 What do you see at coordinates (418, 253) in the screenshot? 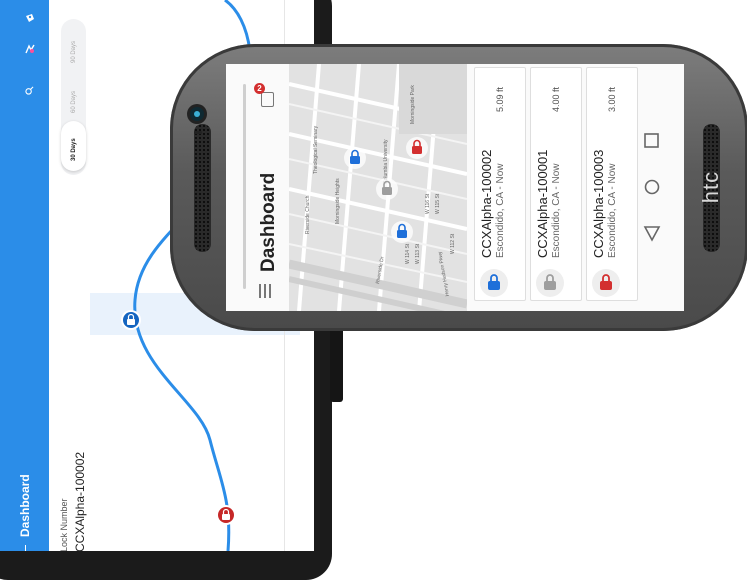
I see `map-label-w113: W 113 St` at bounding box center [418, 253].